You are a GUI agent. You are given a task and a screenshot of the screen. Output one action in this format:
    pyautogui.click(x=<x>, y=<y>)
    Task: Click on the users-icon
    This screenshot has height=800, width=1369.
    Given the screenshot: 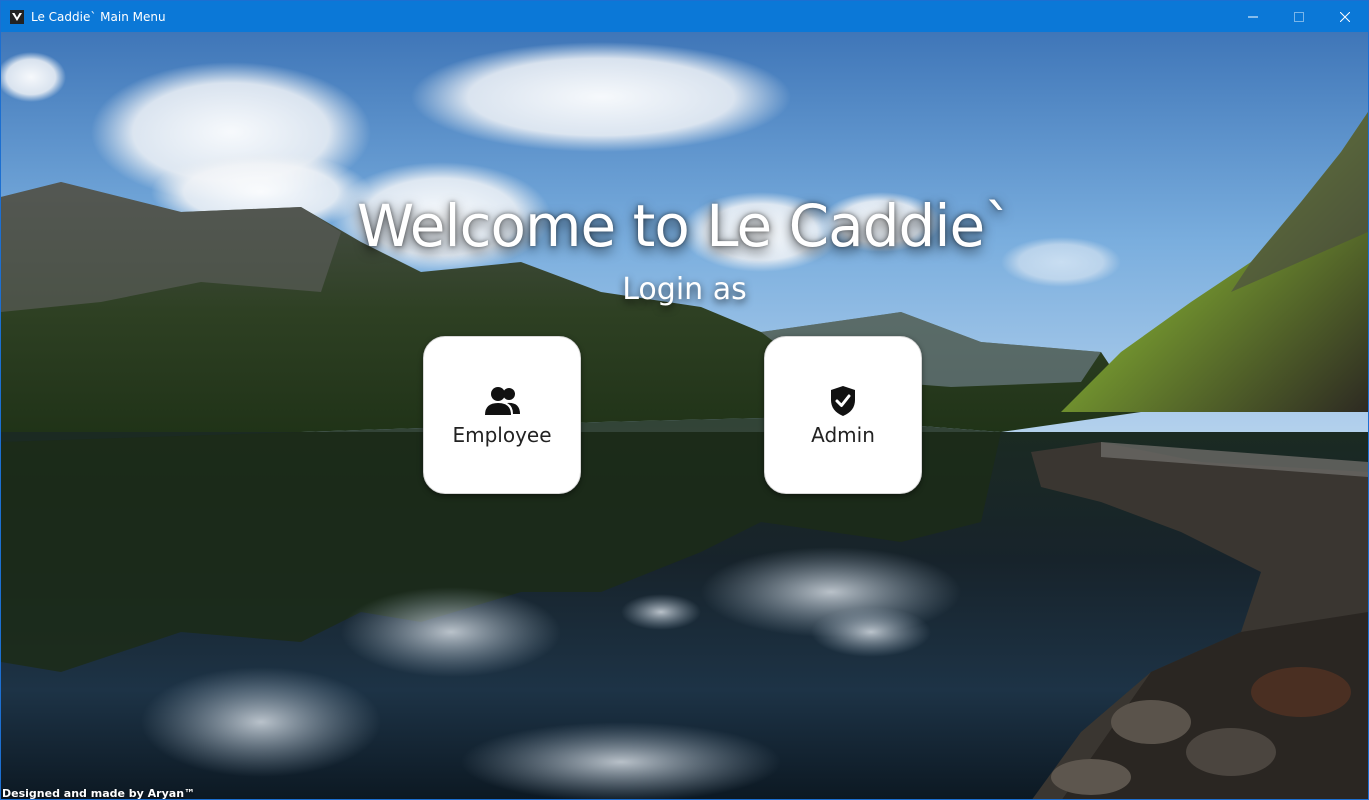 What is the action you would take?
    pyautogui.click(x=502, y=401)
    